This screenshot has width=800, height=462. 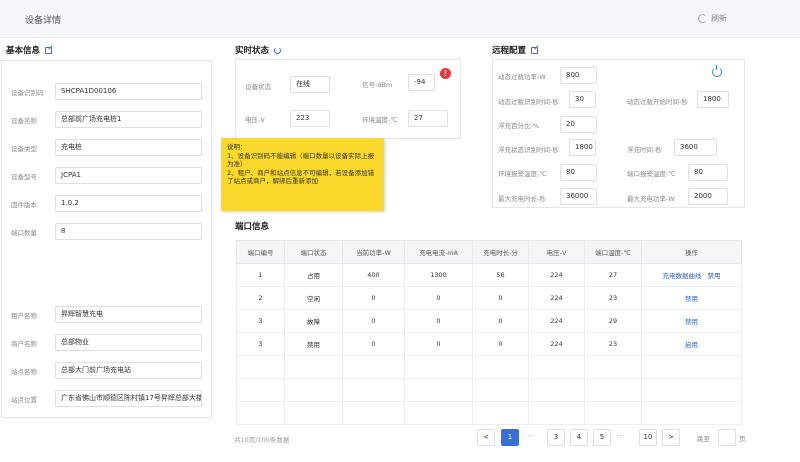 What do you see at coordinates (24, 121) in the screenshot?
I see `field-label: 设备名称` at bounding box center [24, 121].